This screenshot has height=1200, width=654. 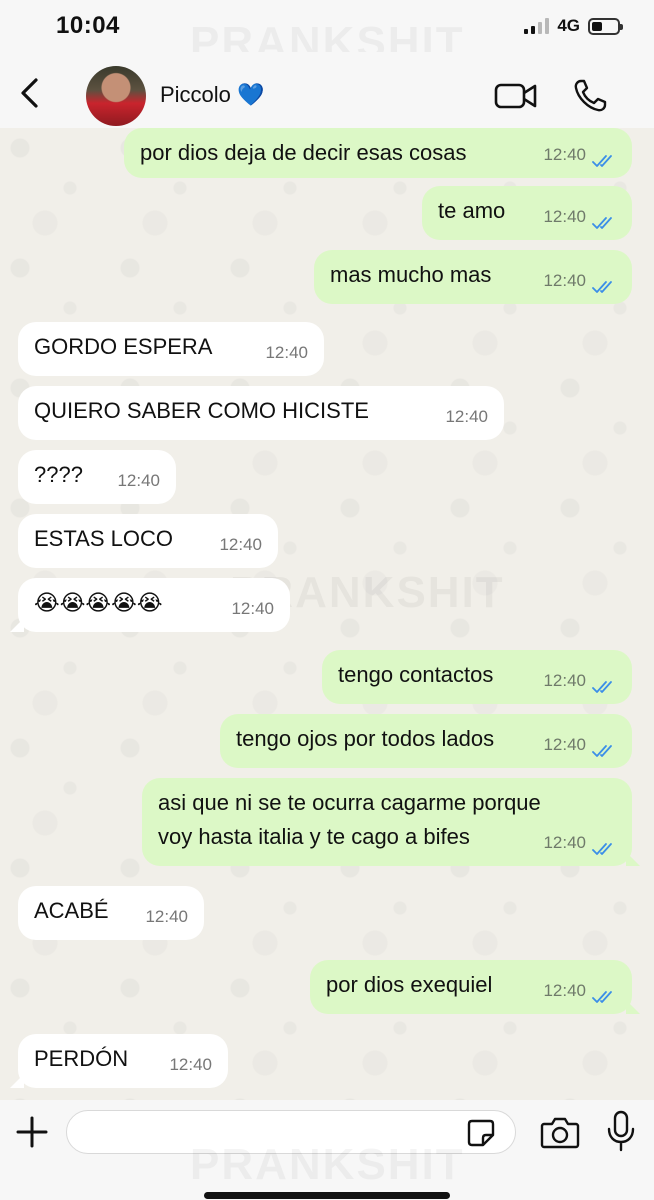 What do you see at coordinates (365, 738) in the screenshot?
I see `message-text: tengo ojos por todos lados` at bounding box center [365, 738].